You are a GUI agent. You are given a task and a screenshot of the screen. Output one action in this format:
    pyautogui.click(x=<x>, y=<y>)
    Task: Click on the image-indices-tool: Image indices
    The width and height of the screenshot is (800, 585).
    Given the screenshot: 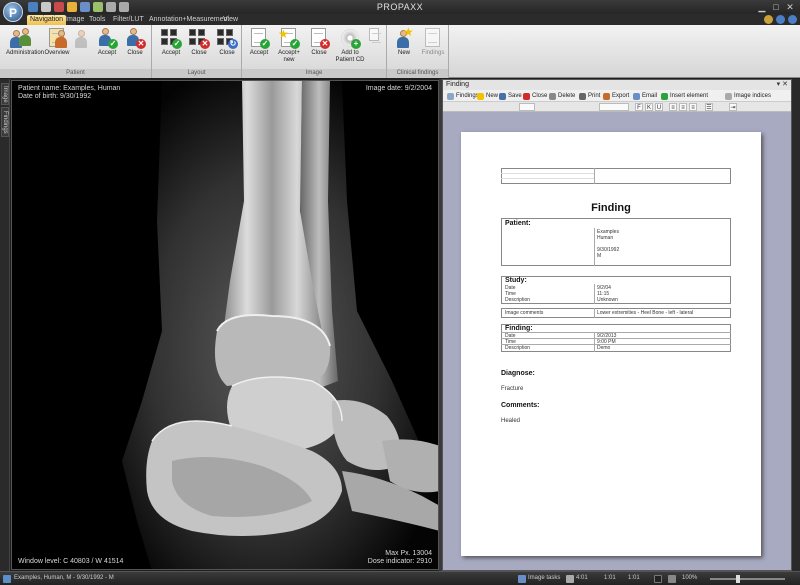 What is the action you would take?
    pyautogui.click(x=748, y=96)
    